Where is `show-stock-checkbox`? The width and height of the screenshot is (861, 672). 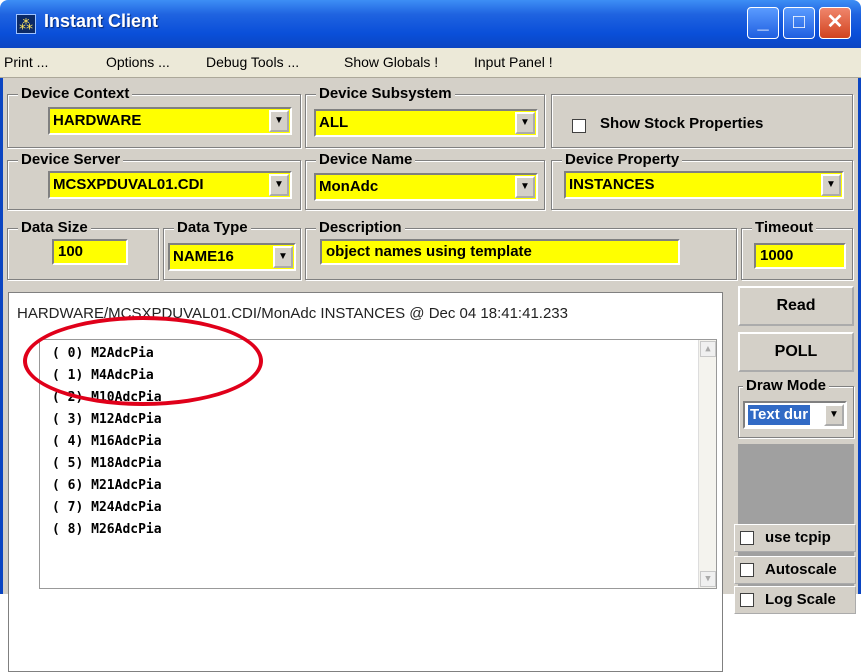 show-stock-checkbox is located at coordinates (579, 126).